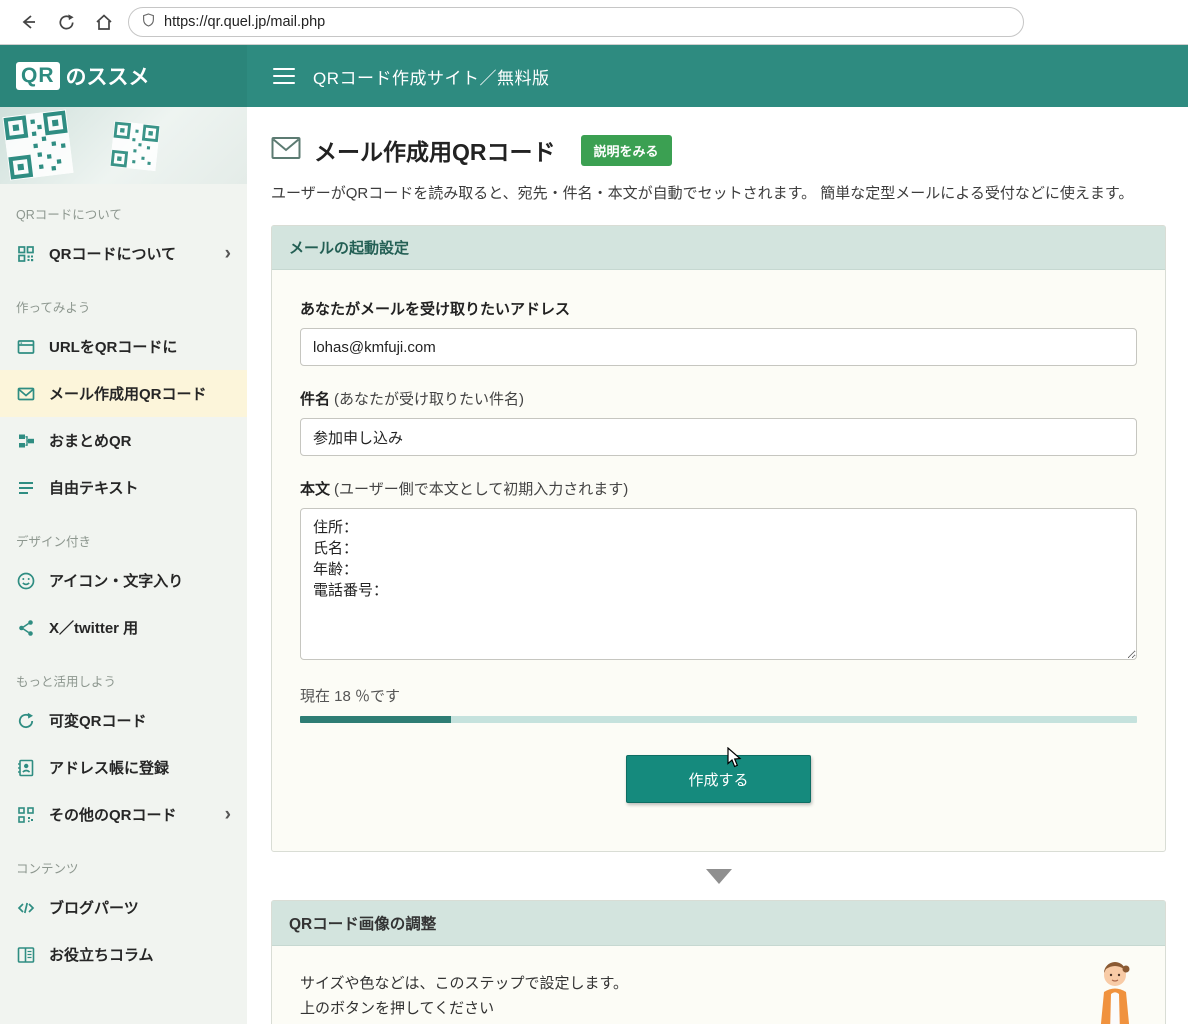  I want to click on url-text: https://qr.quel.jp/mail.php, so click(245, 22).